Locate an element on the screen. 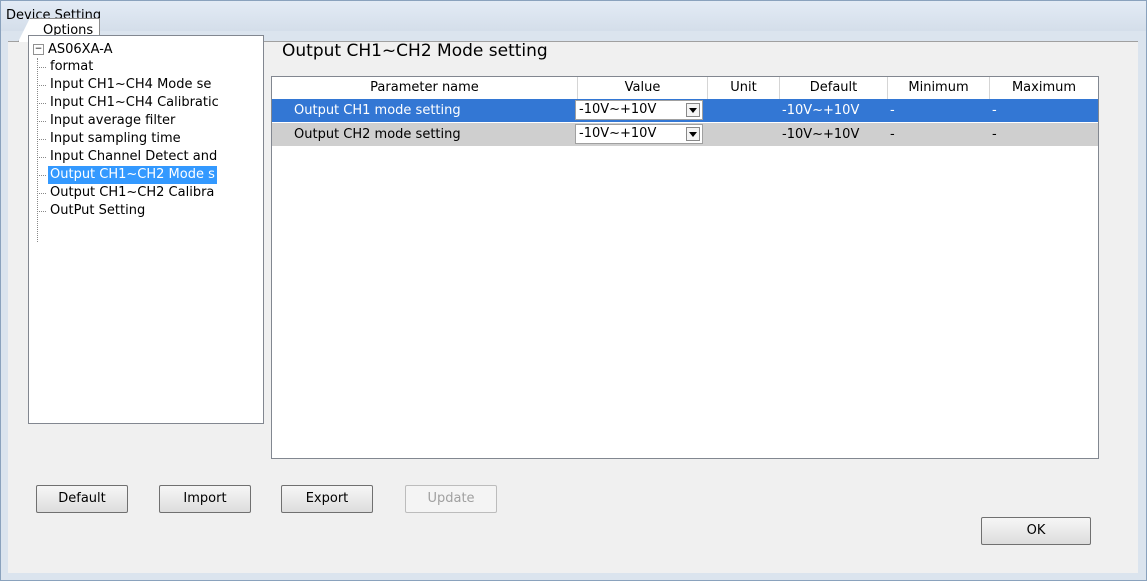 Image resolution: width=1147 pixels, height=581 pixels. tree-root: − AS06XA-A is located at coordinates (73, 50).